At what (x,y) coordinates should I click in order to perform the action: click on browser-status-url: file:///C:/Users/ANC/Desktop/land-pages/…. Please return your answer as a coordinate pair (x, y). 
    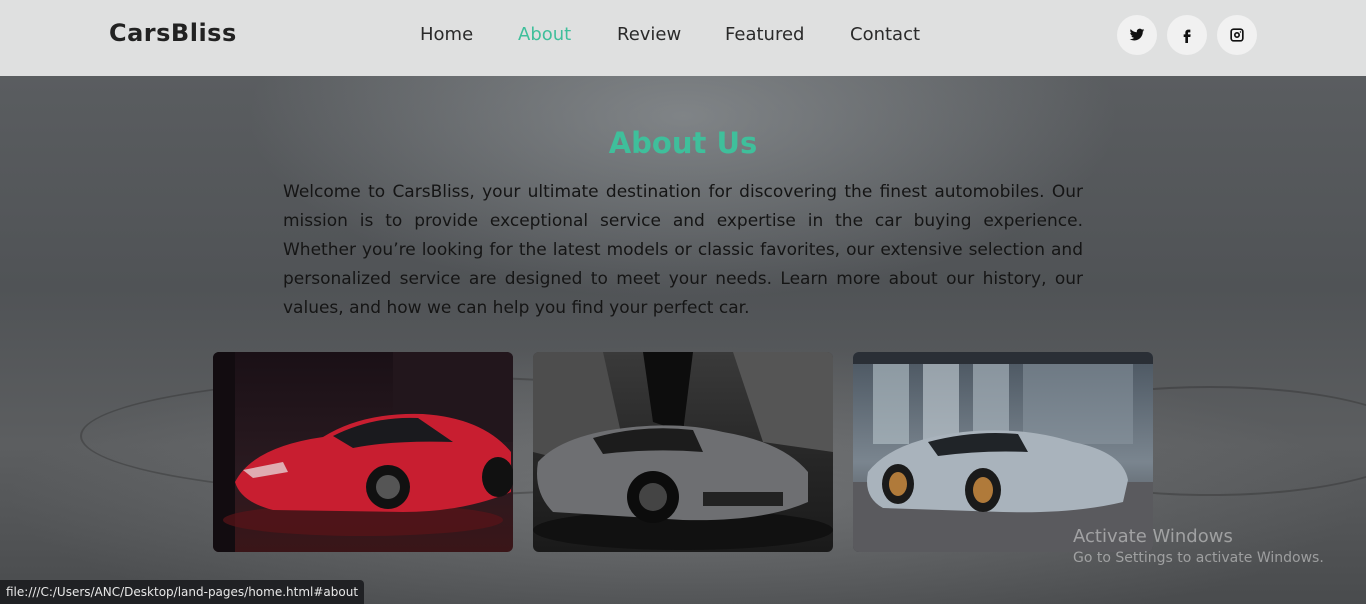
    Looking at the image, I should click on (182, 592).